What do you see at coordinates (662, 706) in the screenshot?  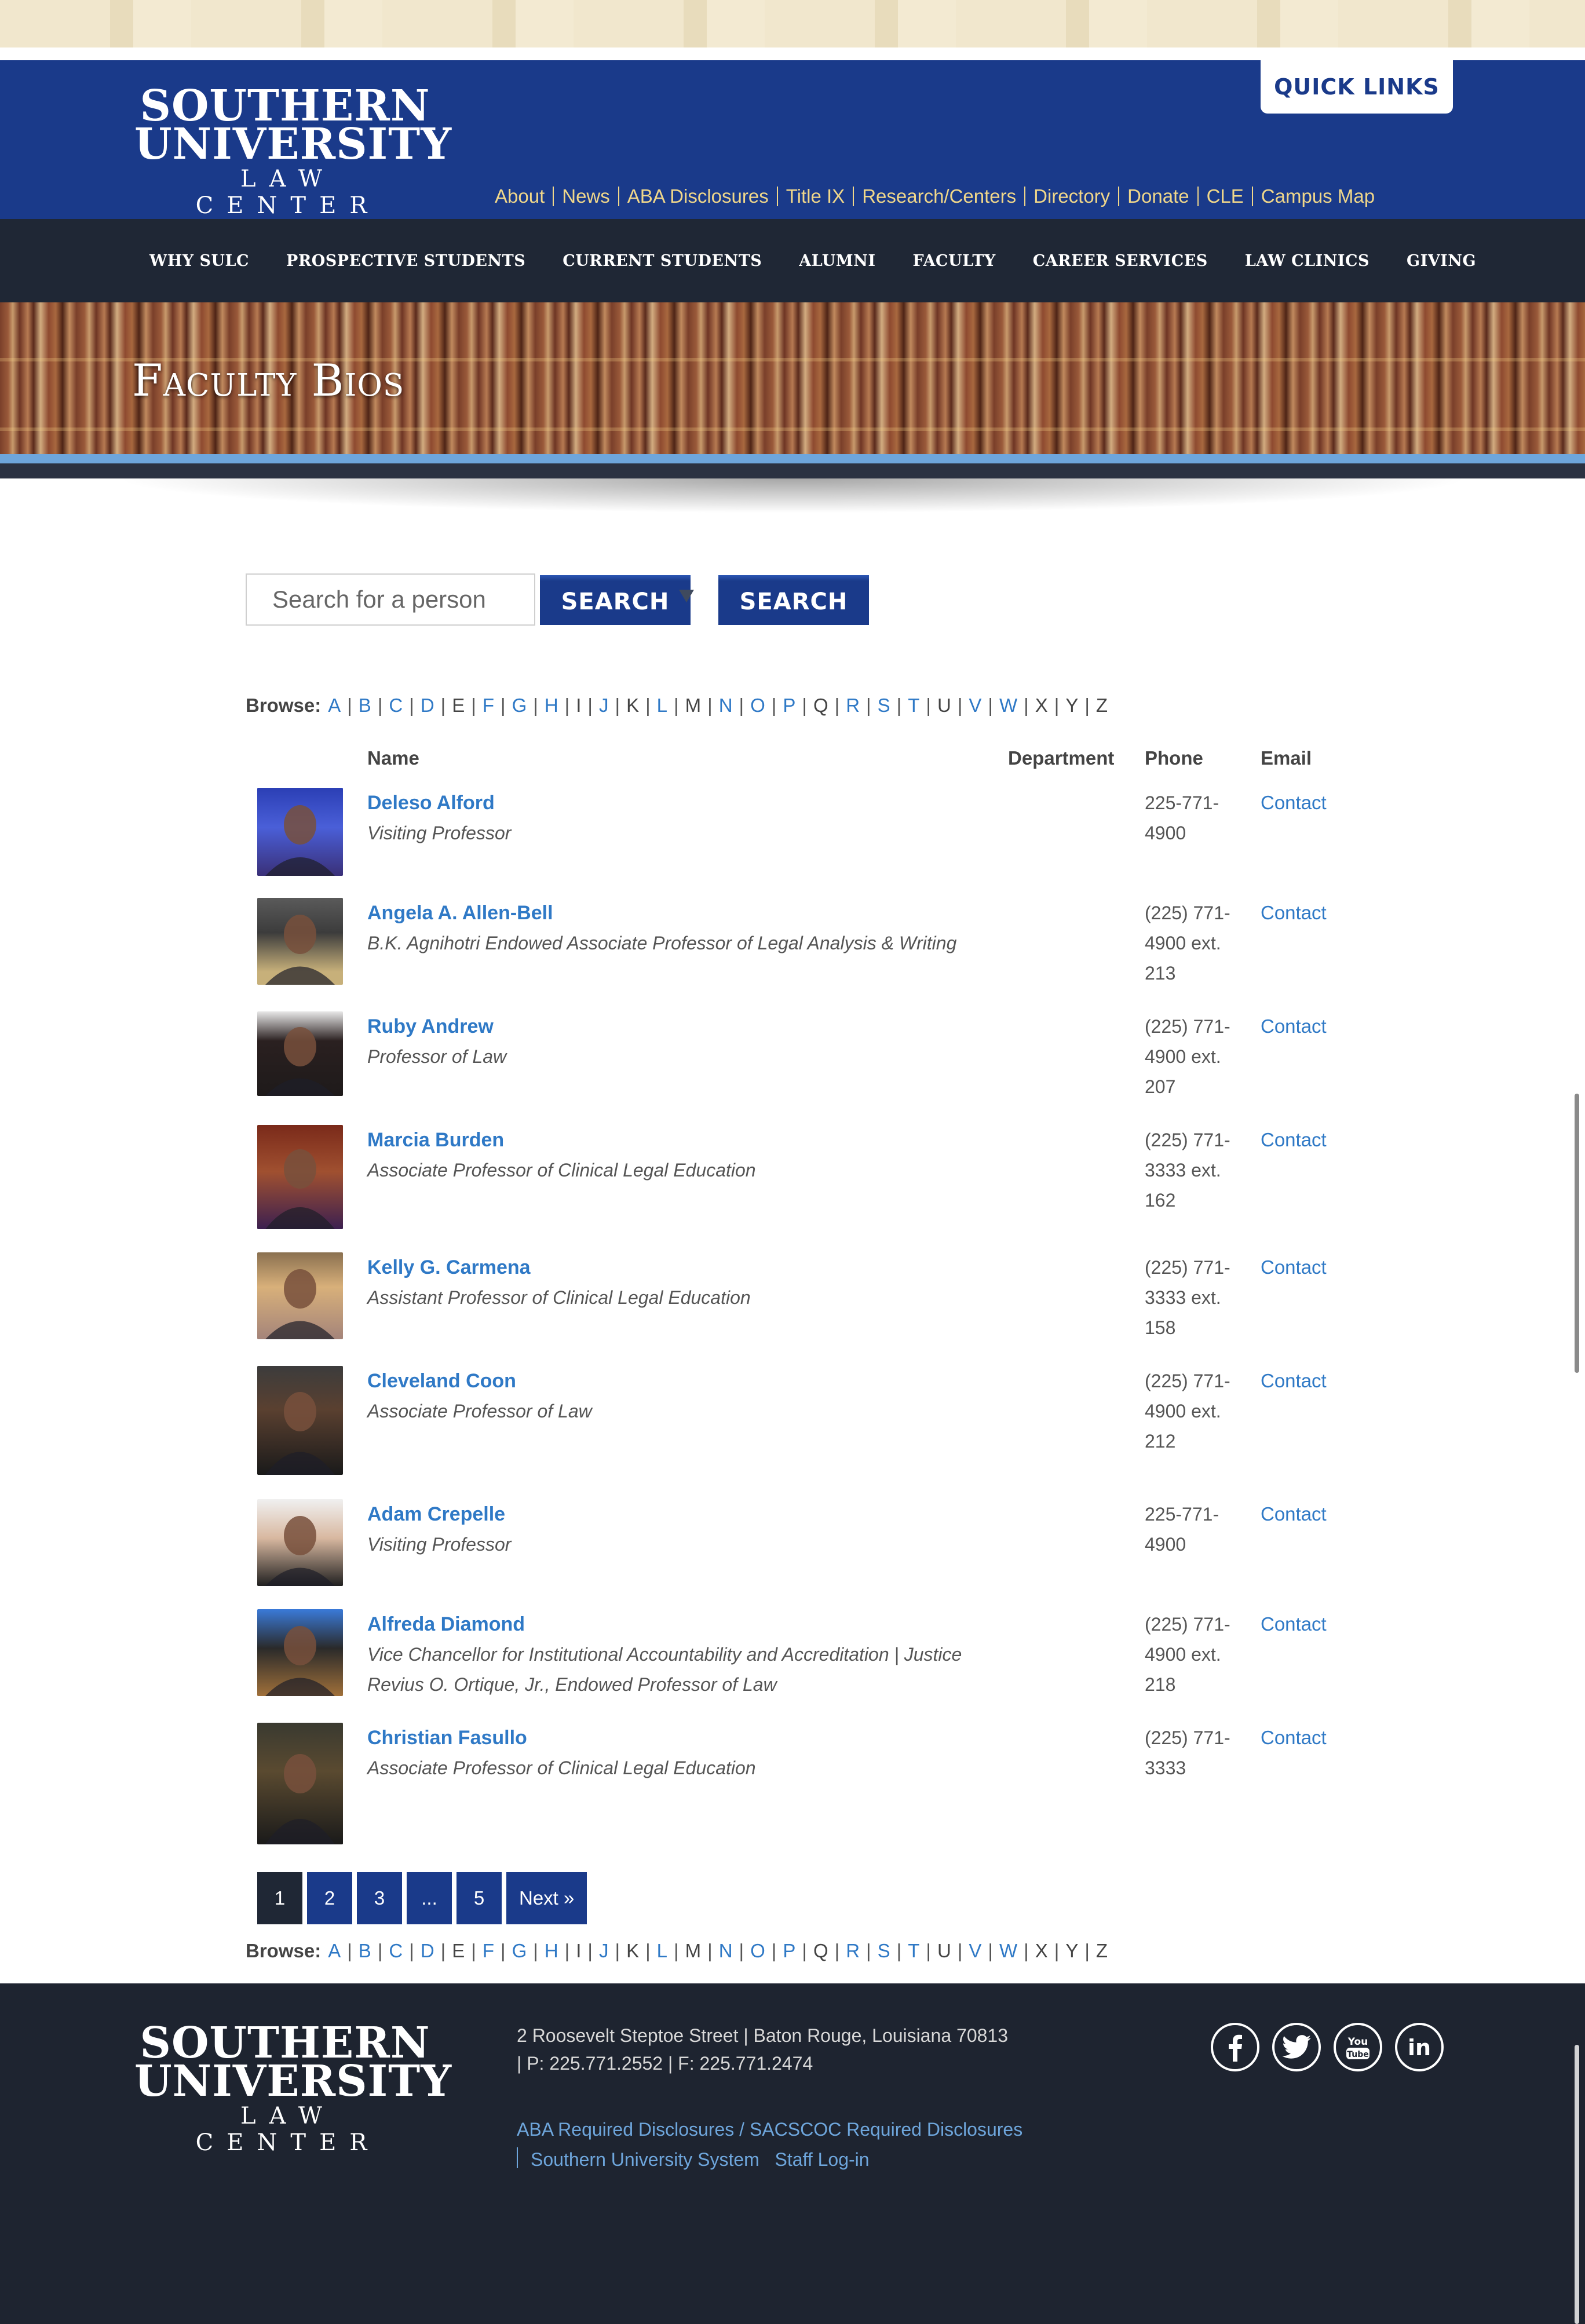 I see `browse-top-letter-l: L` at bounding box center [662, 706].